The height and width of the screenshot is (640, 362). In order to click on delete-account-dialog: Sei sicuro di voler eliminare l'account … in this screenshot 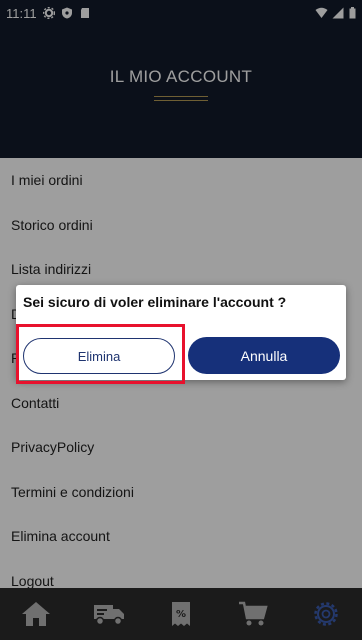, I will do `click(181, 332)`.